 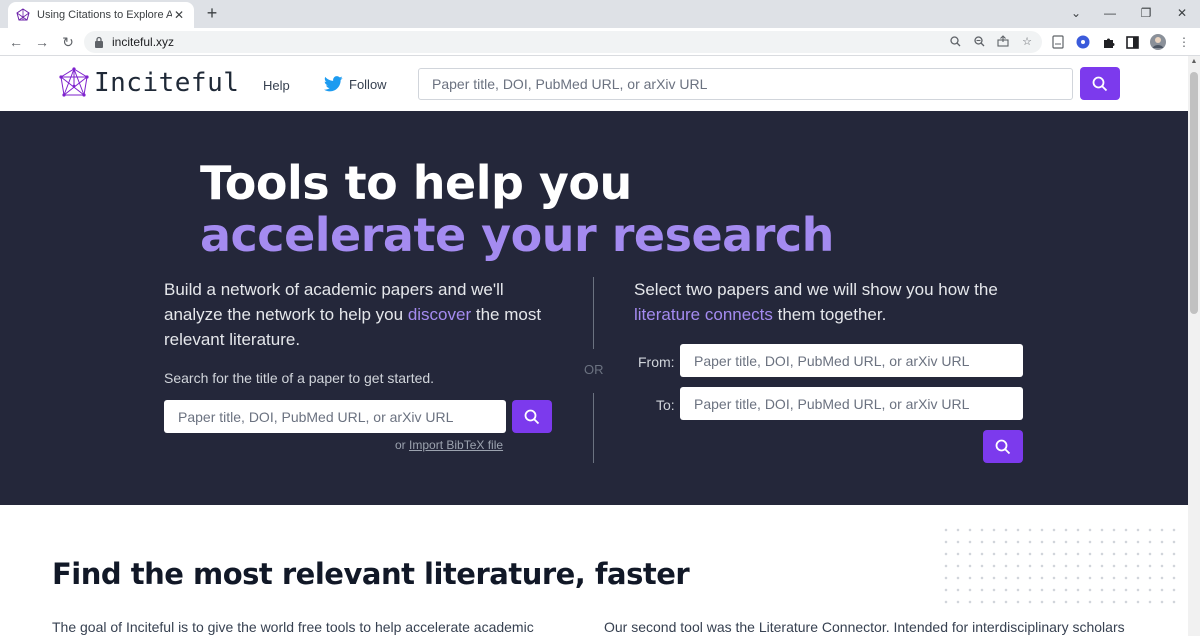 I want to click on forward-button: →, so click(x=42, y=42).